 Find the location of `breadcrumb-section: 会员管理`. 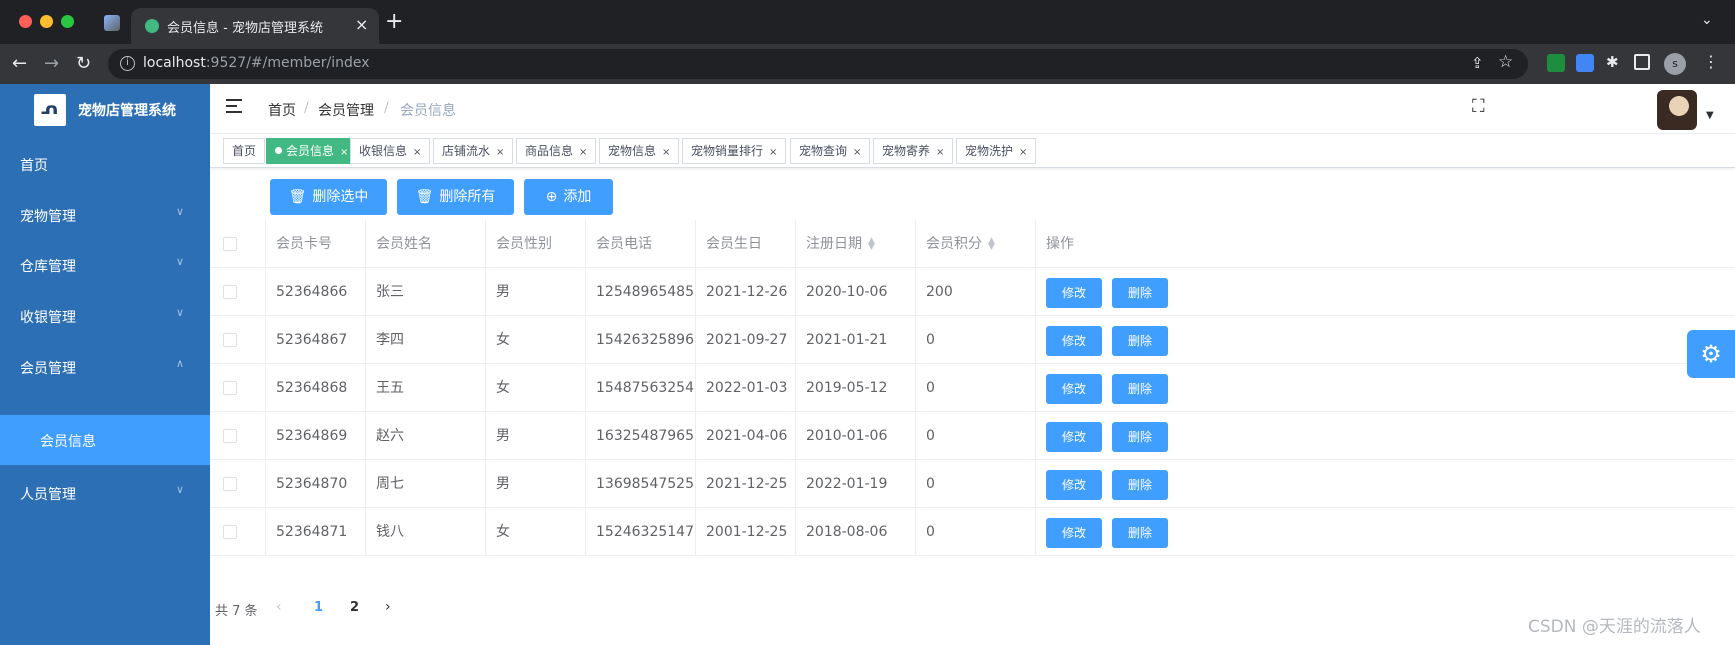

breadcrumb-section: 会员管理 is located at coordinates (346, 110).